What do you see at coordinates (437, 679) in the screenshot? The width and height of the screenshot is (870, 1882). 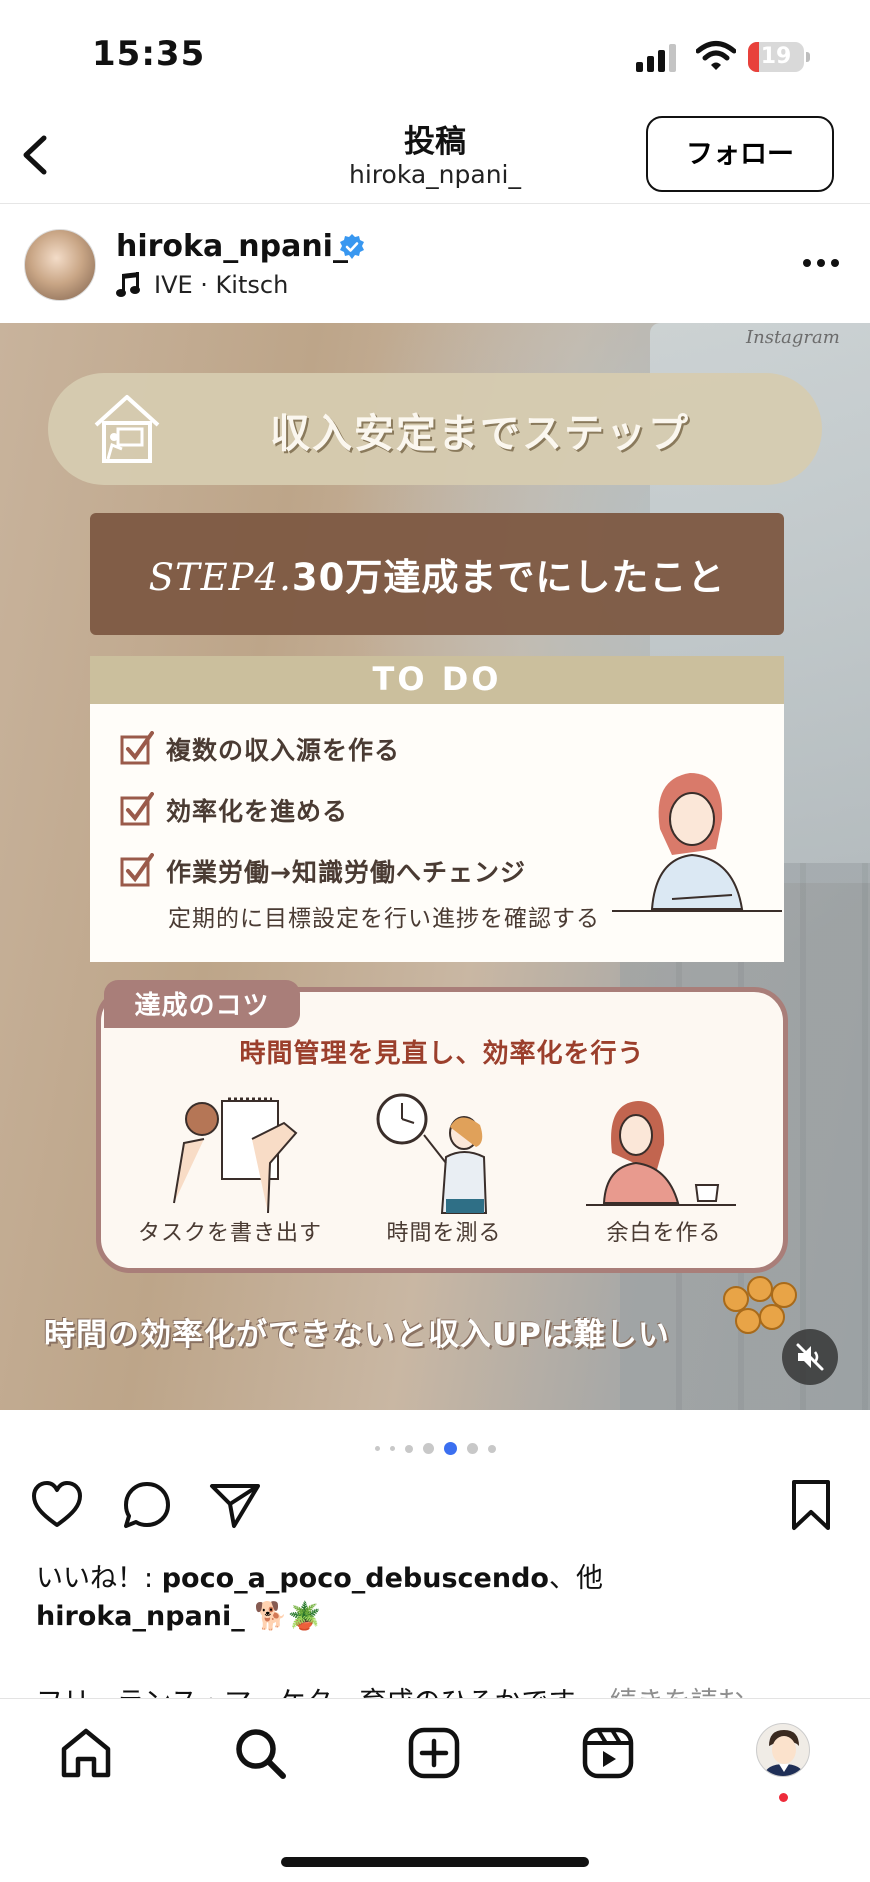 I see `todo-heading: TO DO` at bounding box center [437, 679].